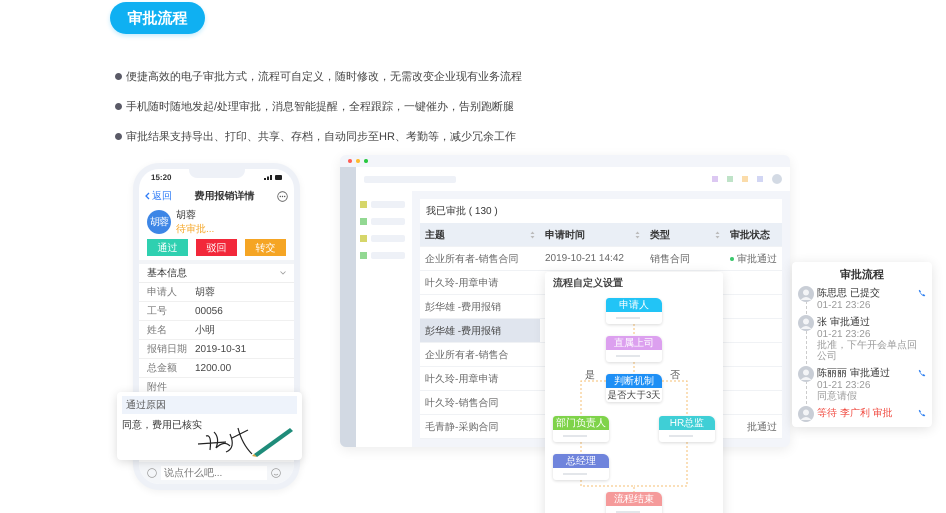 The height and width of the screenshot is (513, 946). Describe the element at coordinates (282, 196) in the screenshot. I see `more-icon` at that location.